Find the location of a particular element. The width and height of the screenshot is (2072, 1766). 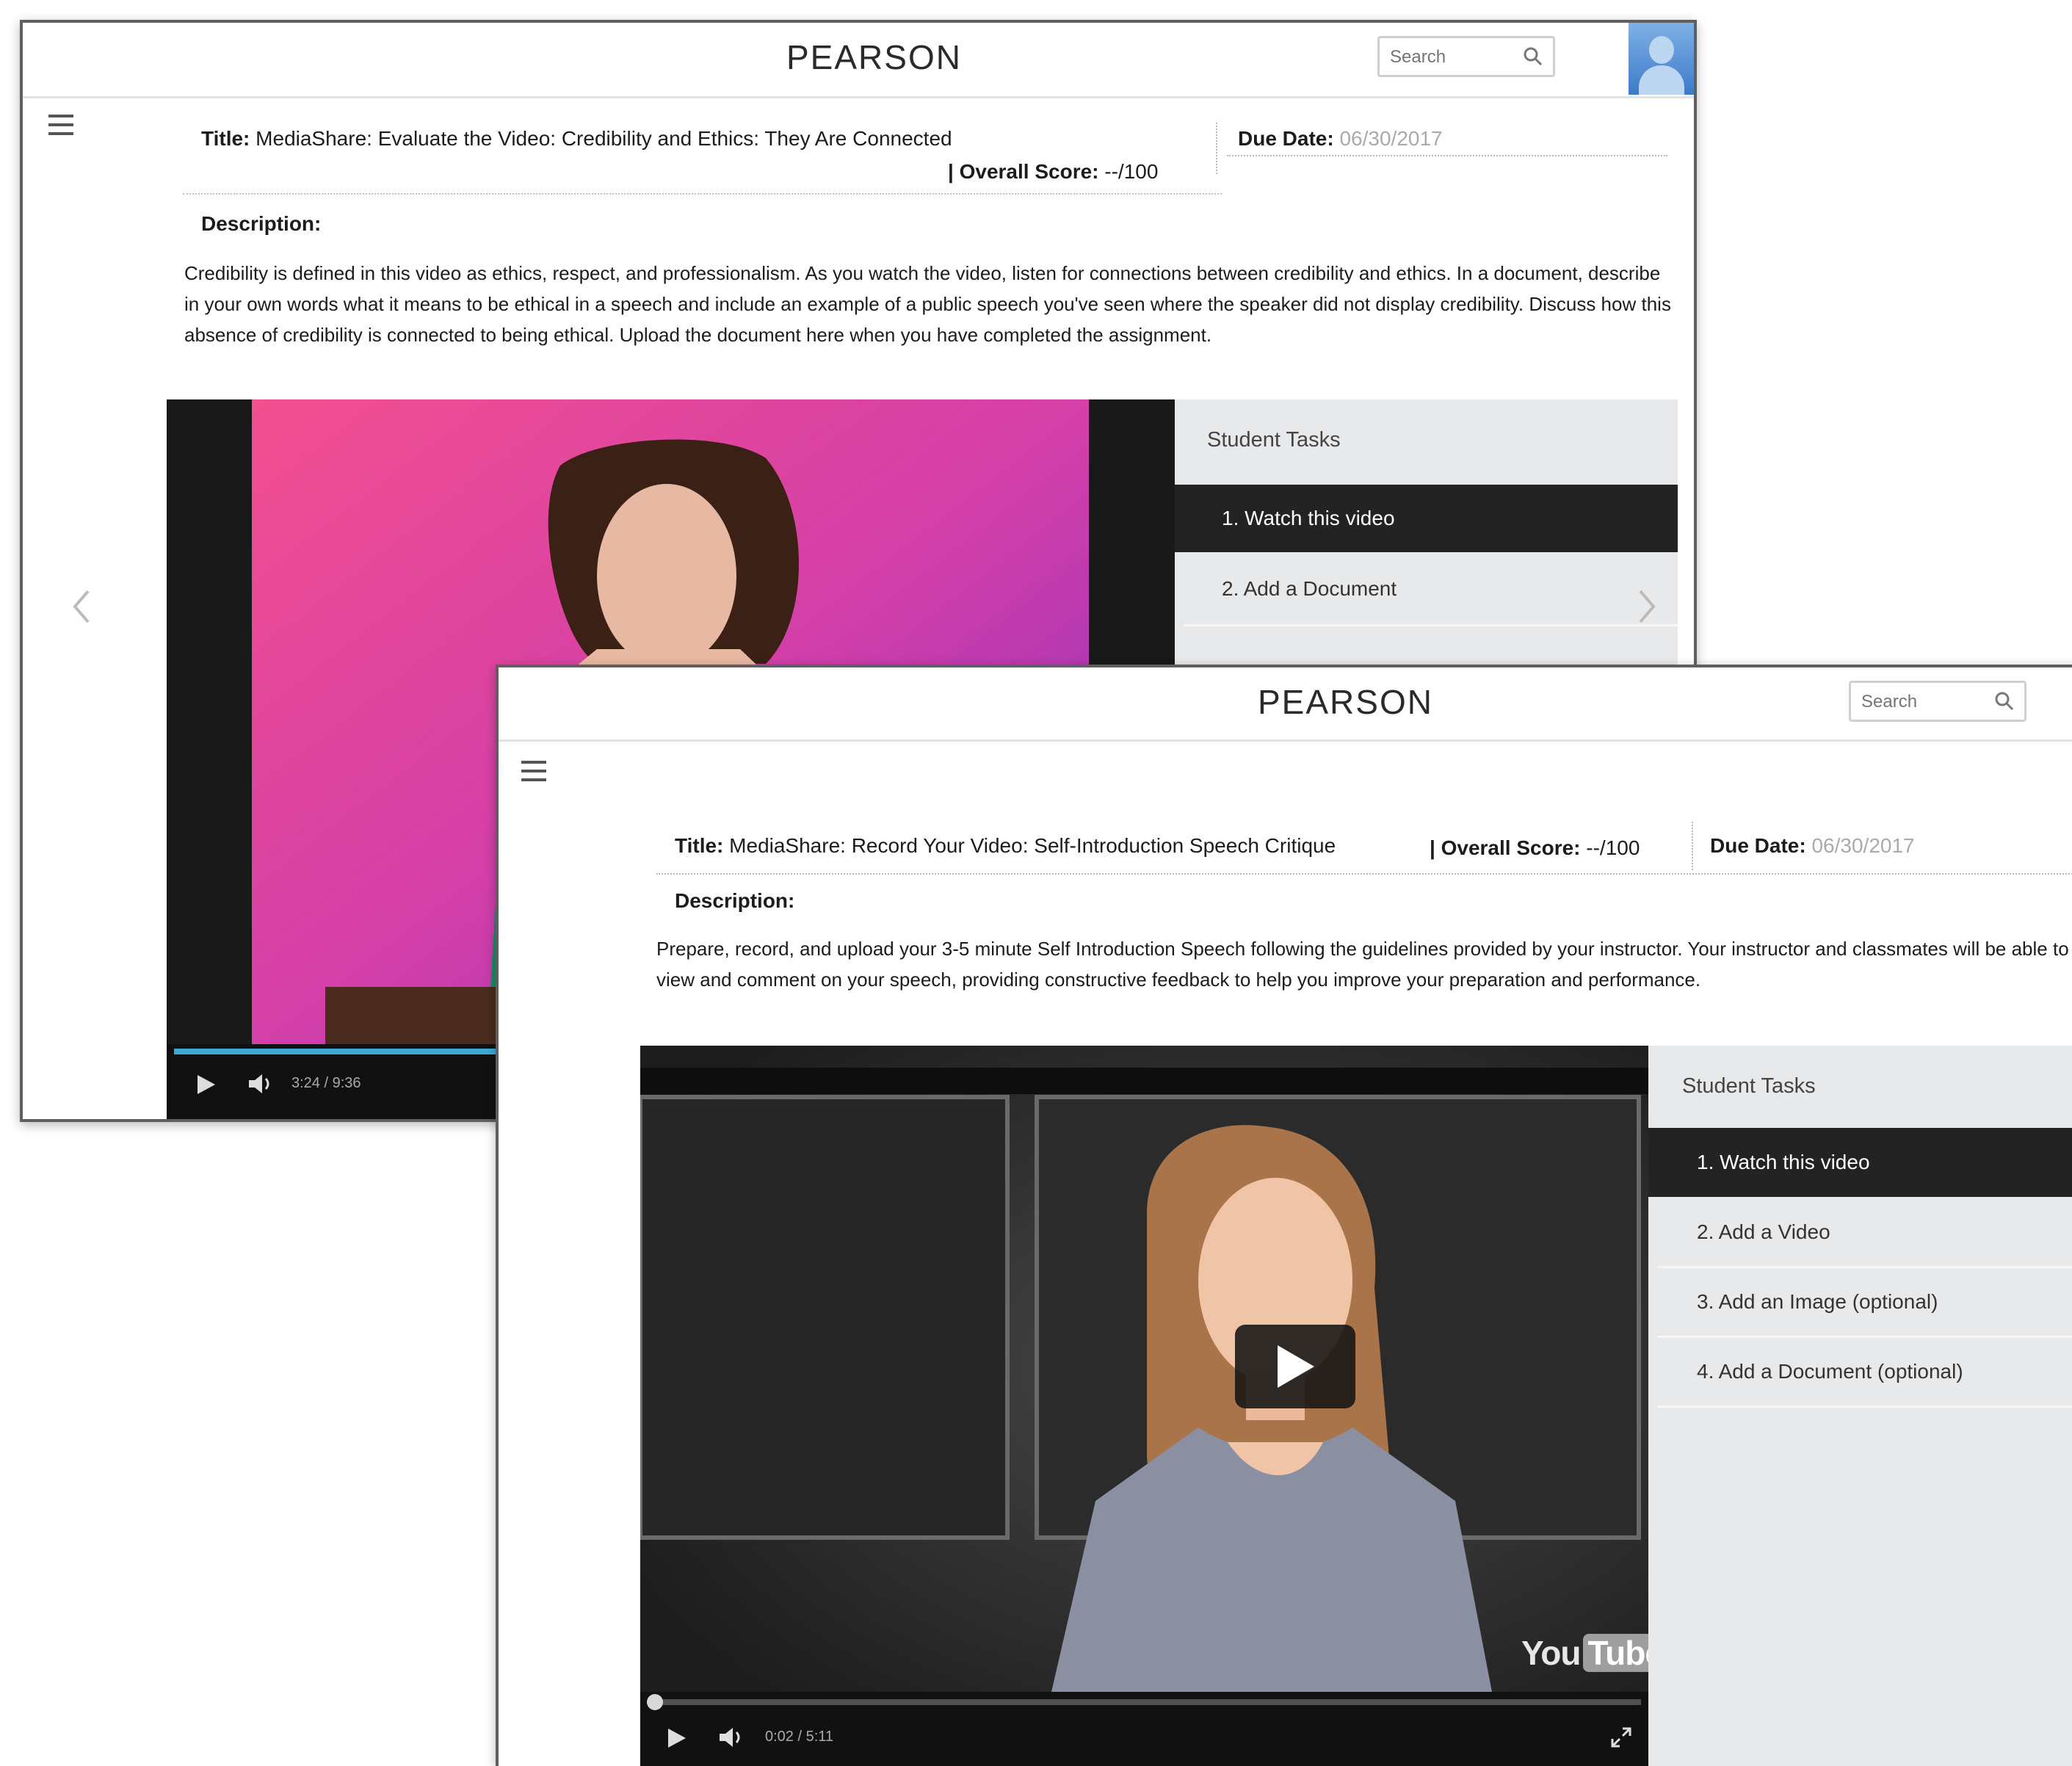

youtube-logo: YouTube is located at coordinates (1584, 1653).